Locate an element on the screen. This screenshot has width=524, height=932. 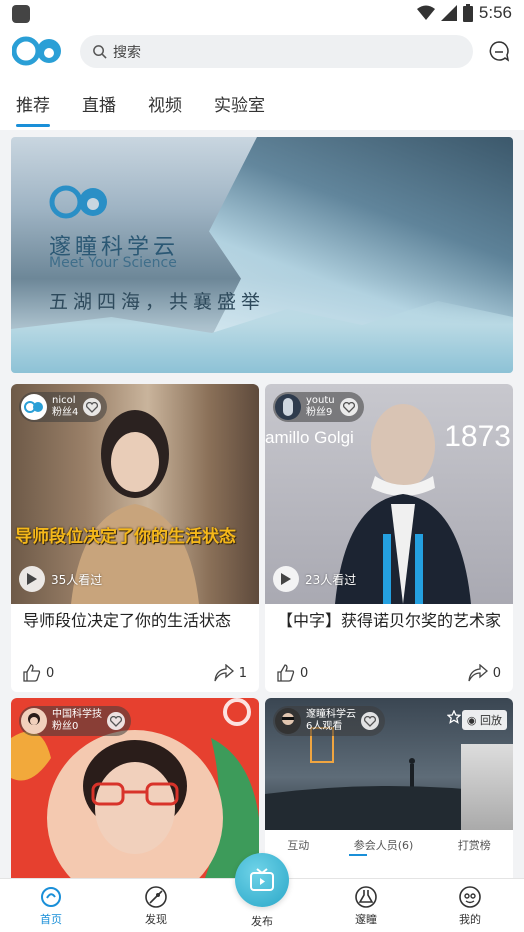
search-bar: 搜索 is located at coordinates (276, 51).